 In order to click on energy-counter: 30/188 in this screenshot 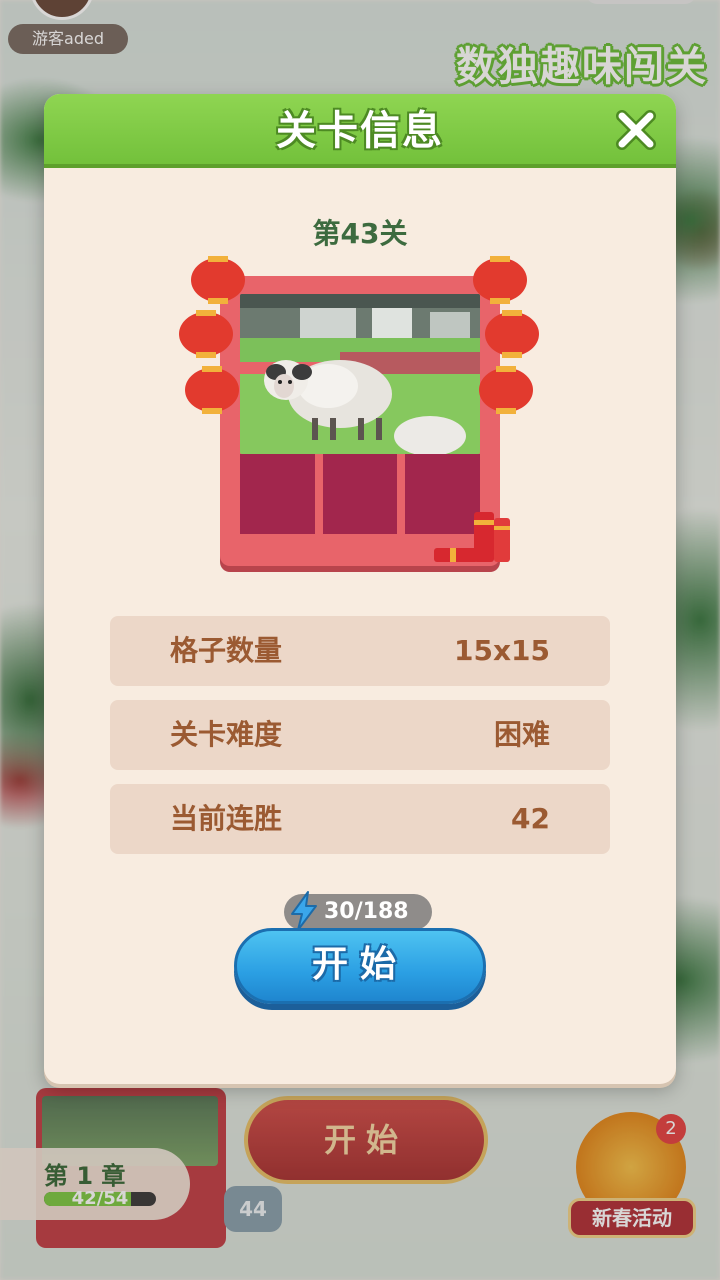, I will do `click(358, 911)`.